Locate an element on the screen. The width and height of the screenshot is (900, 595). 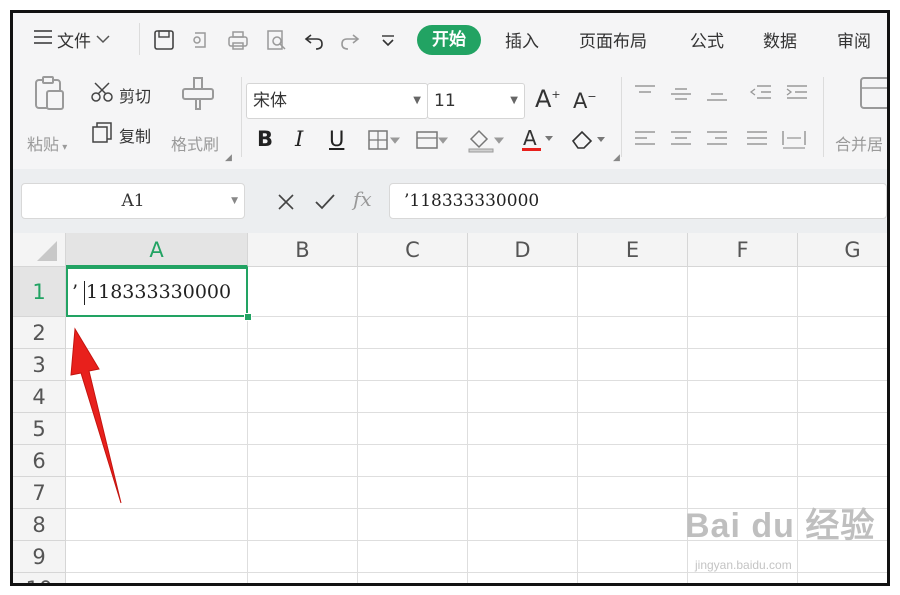
column-header-e: E is located at coordinates (633, 250).